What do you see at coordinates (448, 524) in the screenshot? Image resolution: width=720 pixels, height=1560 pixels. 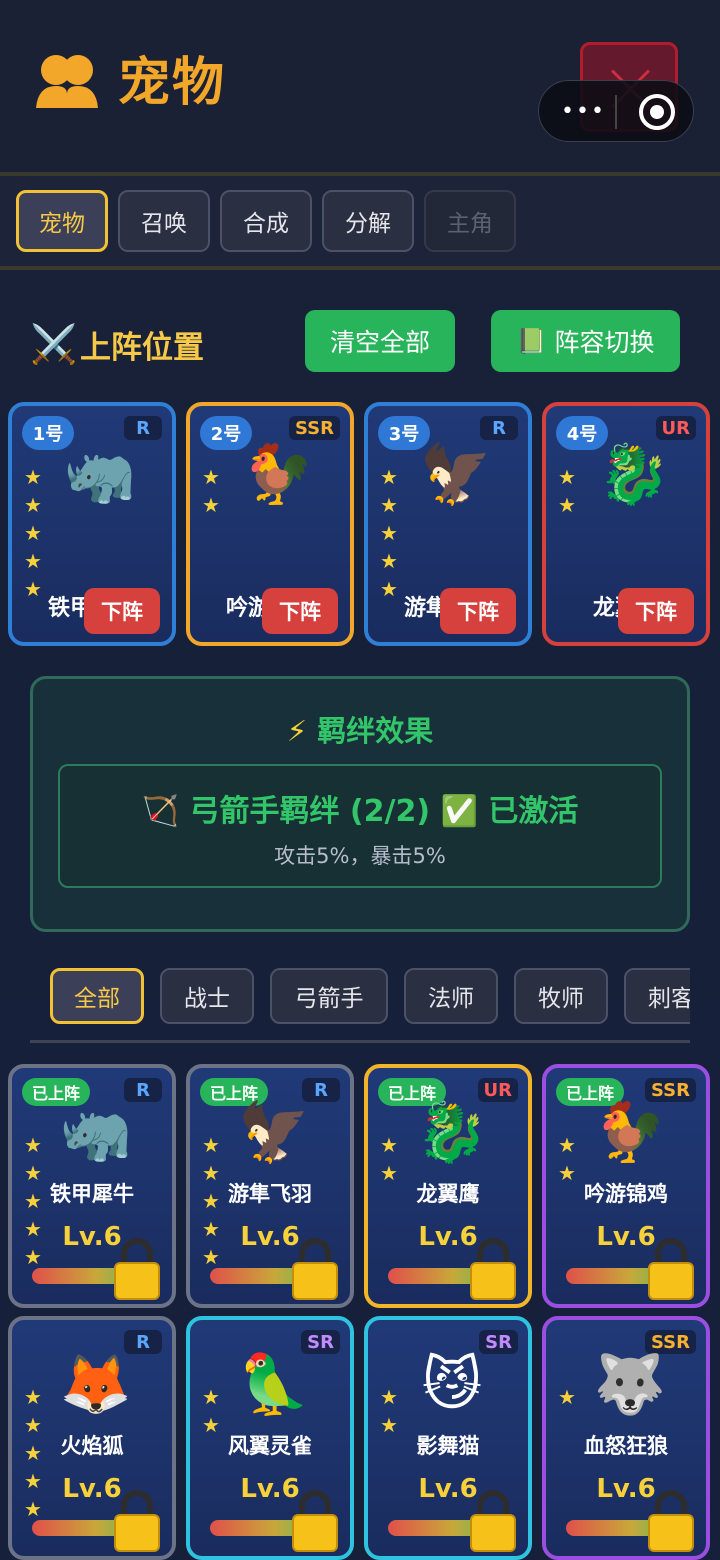 I see `lineup-slot: 3号R★★★★★🦅游隼飞羽下阵` at bounding box center [448, 524].